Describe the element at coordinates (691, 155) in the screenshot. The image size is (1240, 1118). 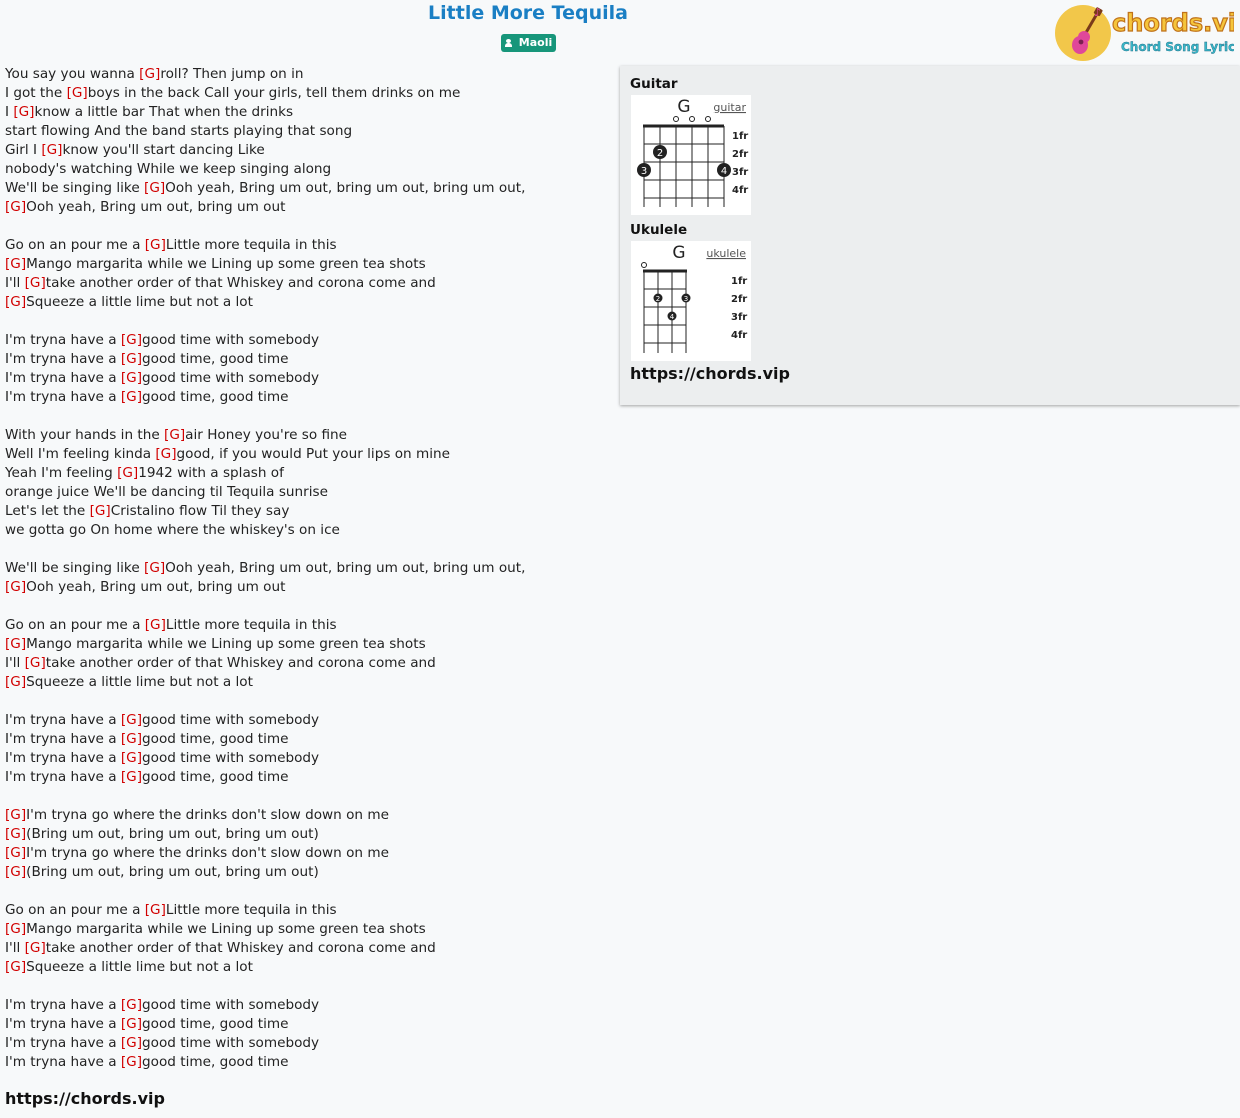
I see `guitar-chord-diagram: G guitar 2 3 4 1fr 2fr 3fr 4fr` at that location.